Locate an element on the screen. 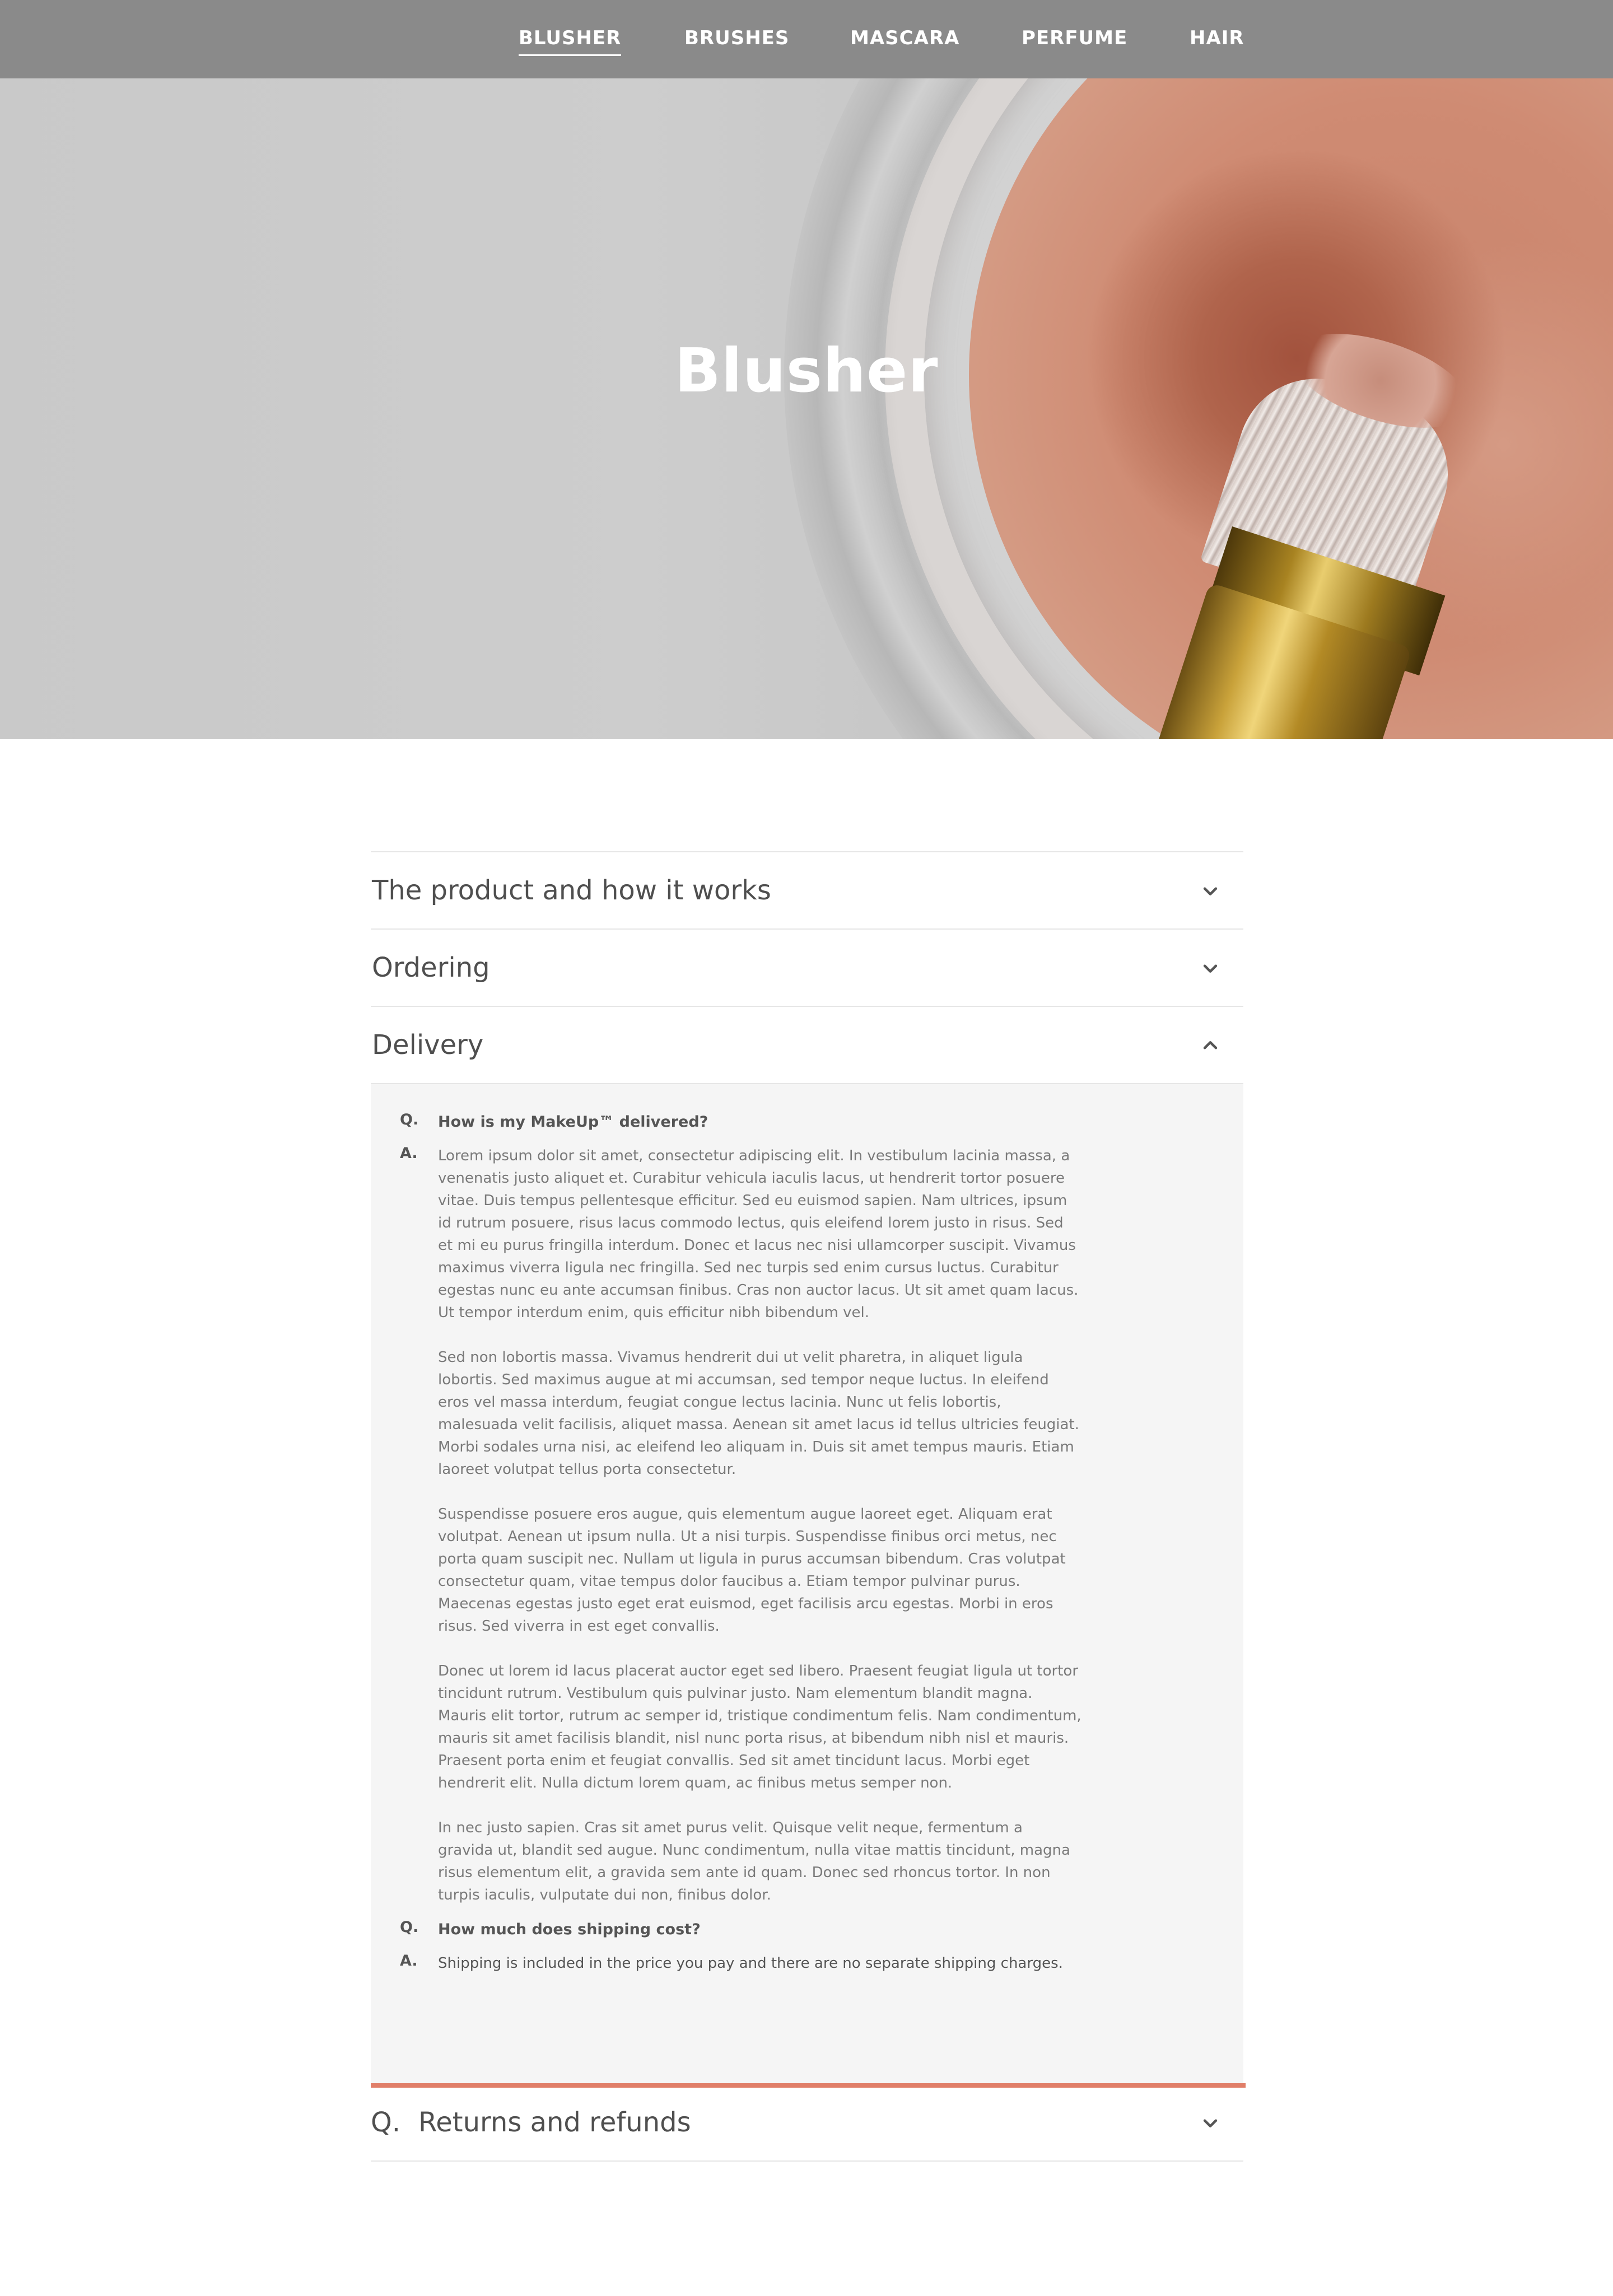 This screenshot has height=2296, width=1613. accordion-header-delivery: Delivery is located at coordinates (807, 1045).